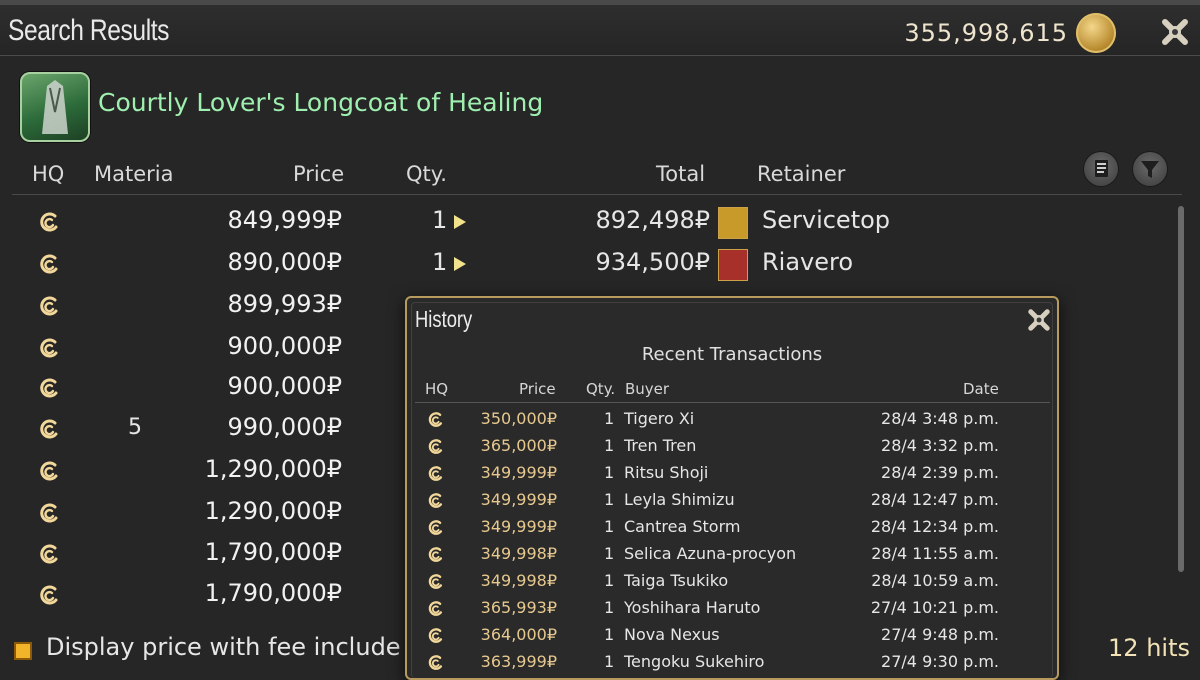 The image size is (1200, 680). I want to click on history-buyer: Ritsu Shoji, so click(666, 472).